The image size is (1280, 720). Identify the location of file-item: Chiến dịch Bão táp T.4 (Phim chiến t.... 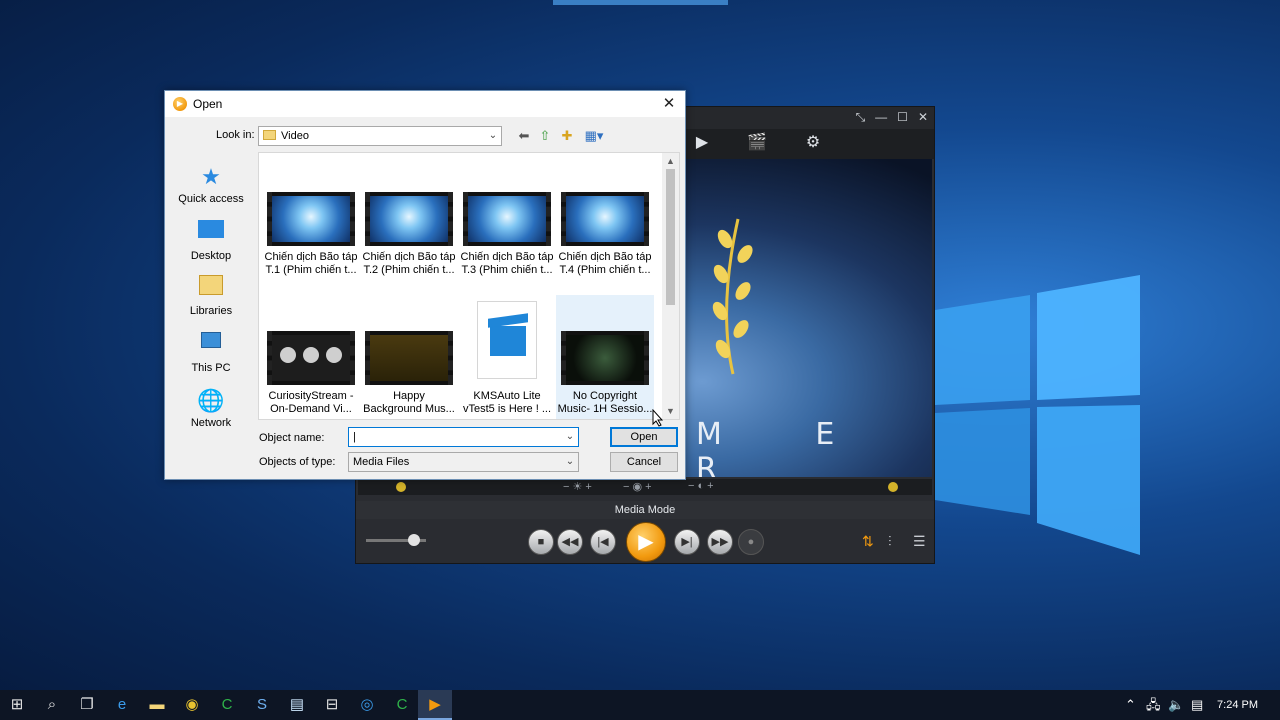
(605, 235).